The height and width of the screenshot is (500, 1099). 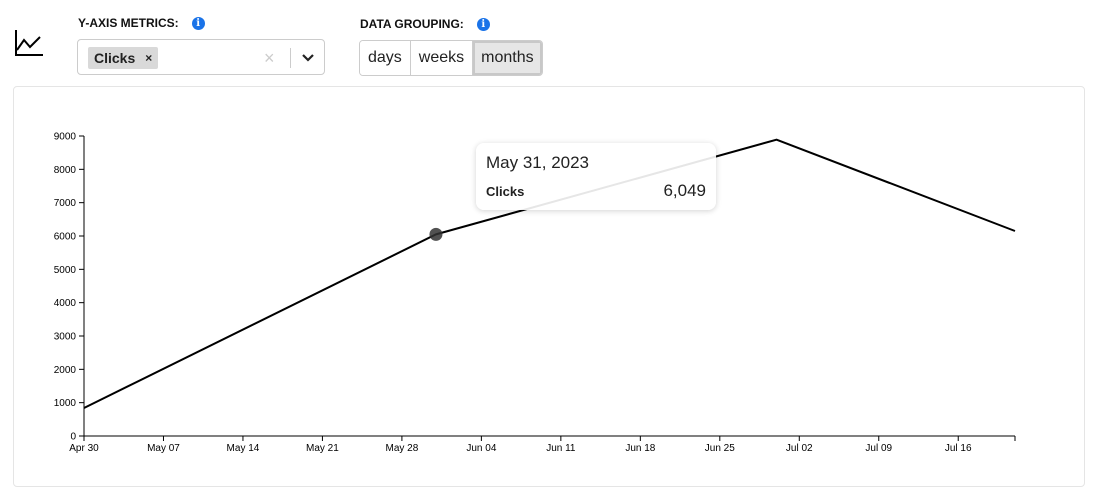 What do you see at coordinates (958, 448) in the screenshot?
I see `x-tick-label: Jul 16` at bounding box center [958, 448].